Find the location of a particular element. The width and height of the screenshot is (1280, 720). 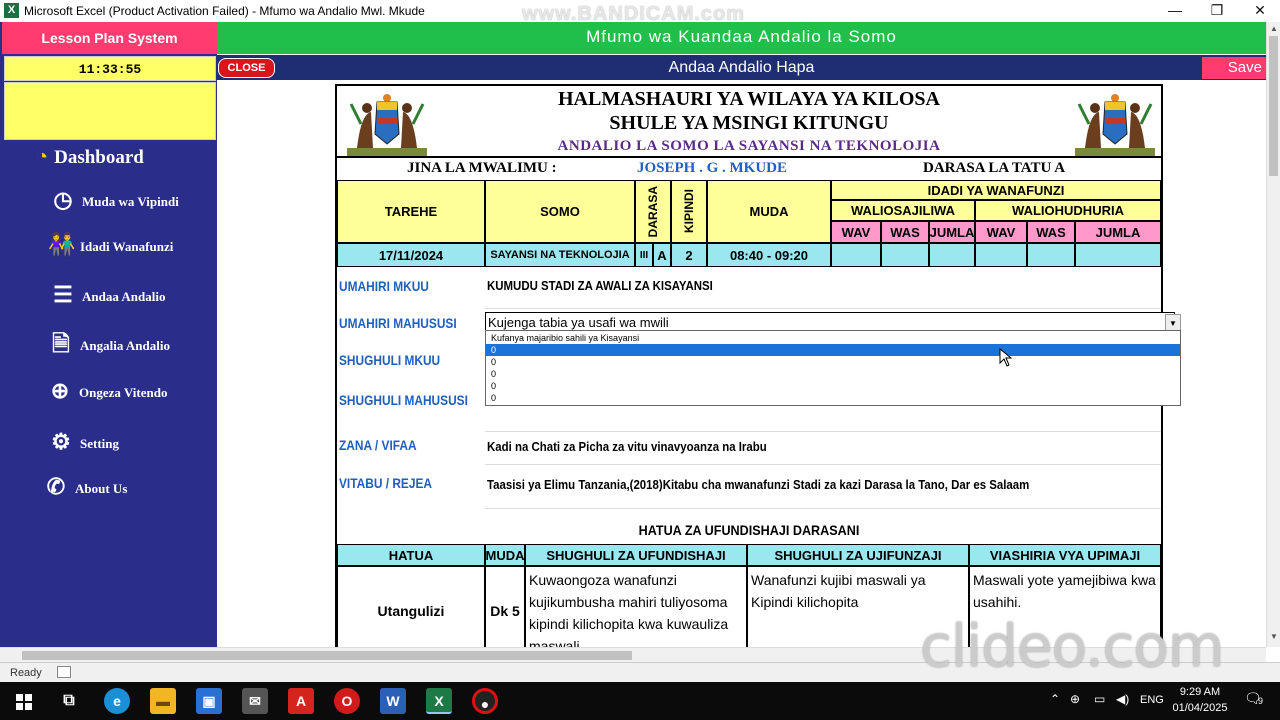

vertical-scrollbar: ▲ ▼ is located at coordinates (1273, 334).